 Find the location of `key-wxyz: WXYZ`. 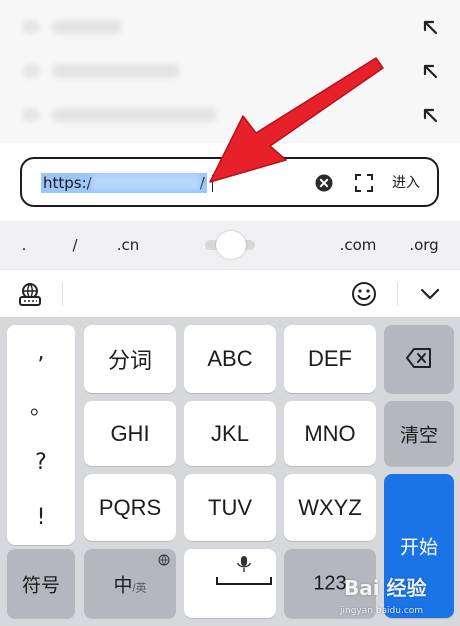

key-wxyz: WXYZ is located at coordinates (330, 507).